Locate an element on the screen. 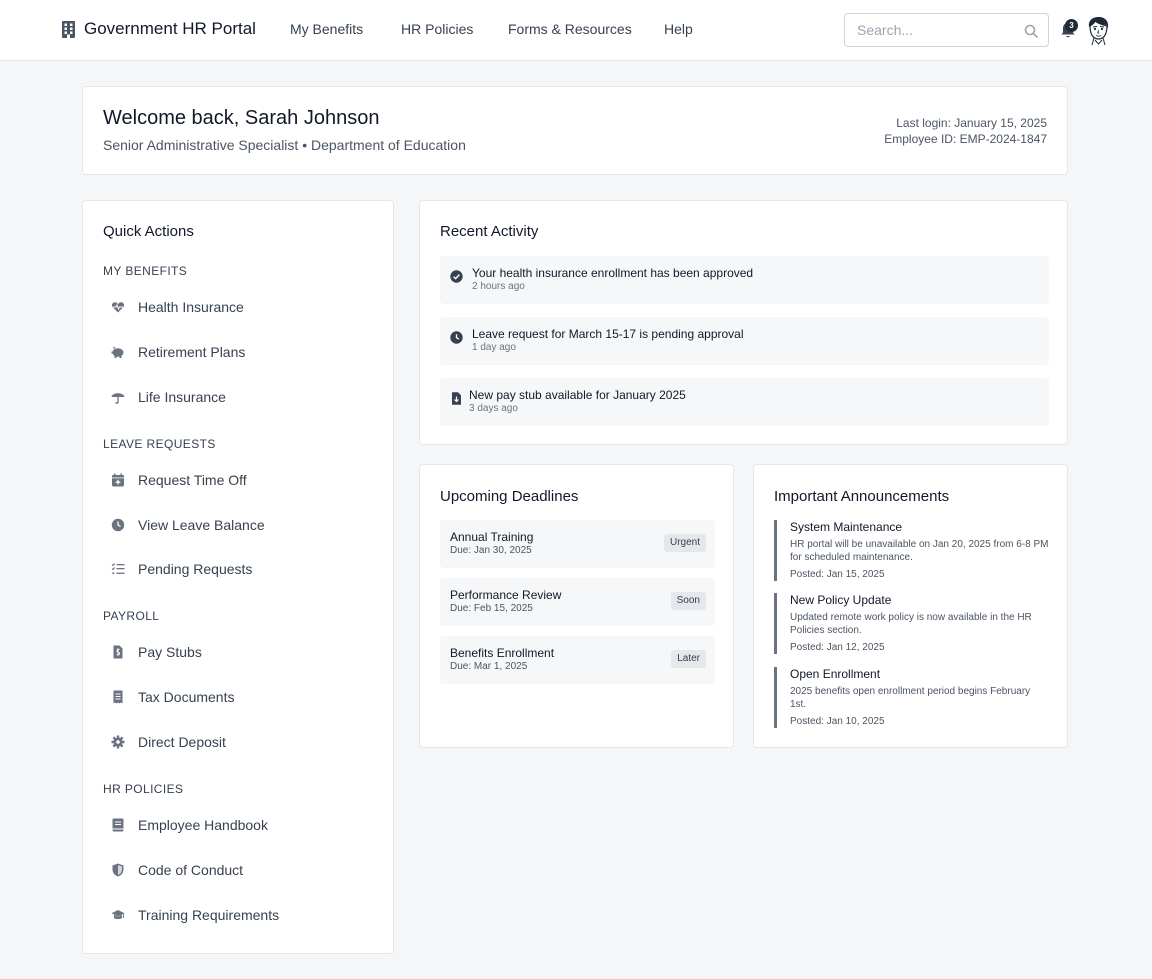  deadline-name: Benefits Enrollment is located at coordinates (502, 653).